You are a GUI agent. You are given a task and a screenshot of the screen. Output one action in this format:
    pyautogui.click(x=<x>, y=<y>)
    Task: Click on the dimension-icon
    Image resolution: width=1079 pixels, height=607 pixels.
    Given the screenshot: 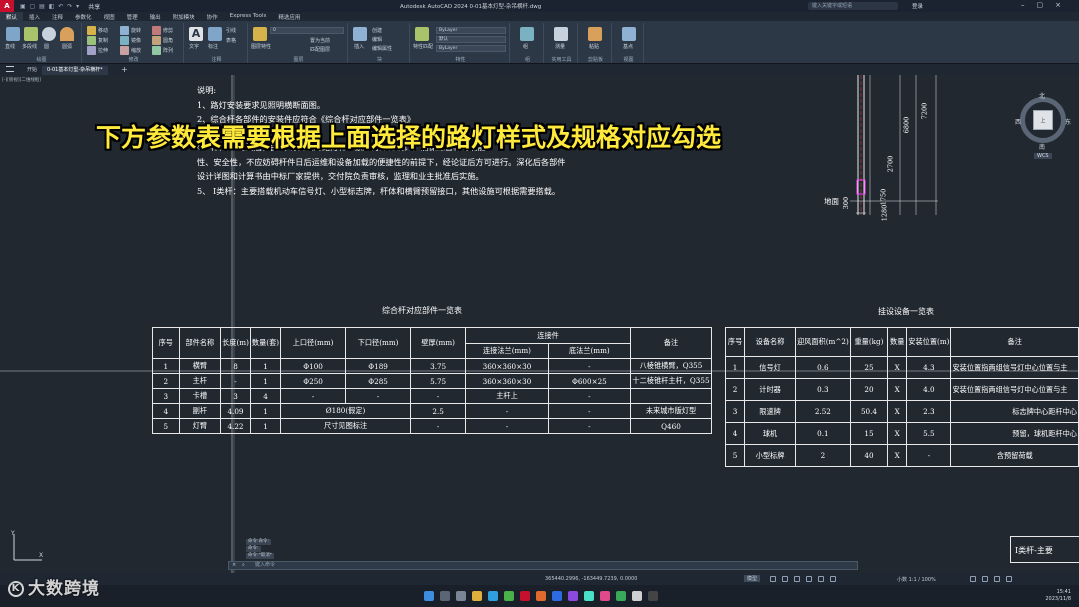 What is the action you would take?
    pyautogui.click(x=215, y=34)
    